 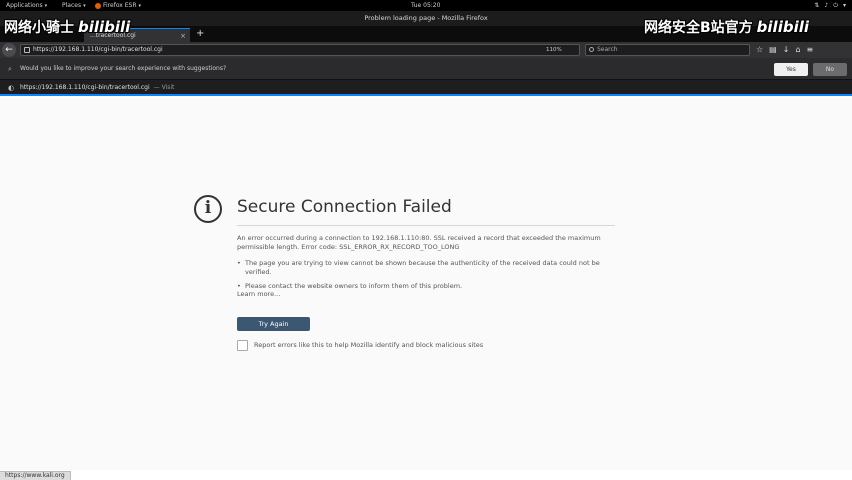 I want to click on suggestion-action: — Visit, so click(x=164, y=87).